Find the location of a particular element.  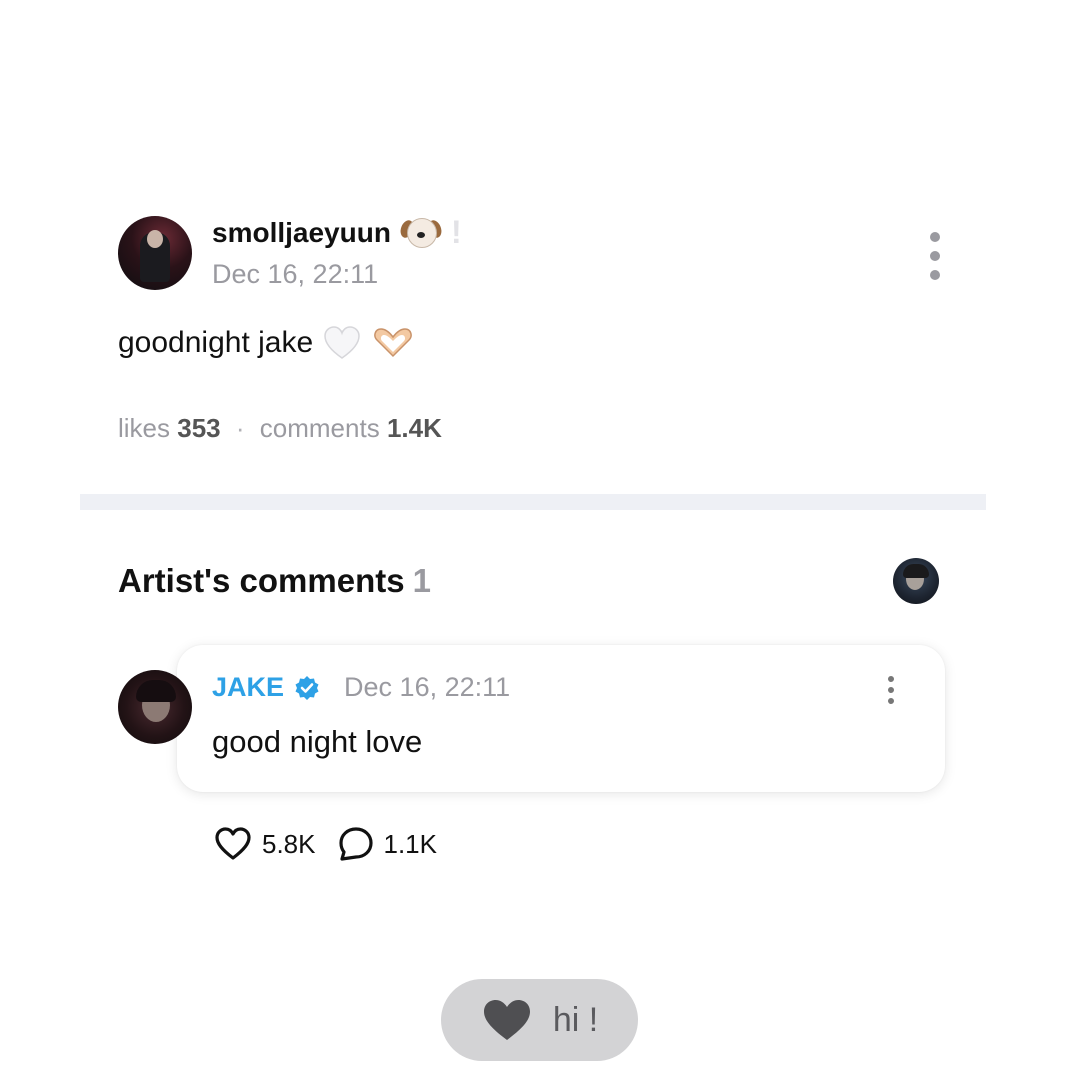

comment-reply-count: 1.1K is located at coordinates (410, 843).